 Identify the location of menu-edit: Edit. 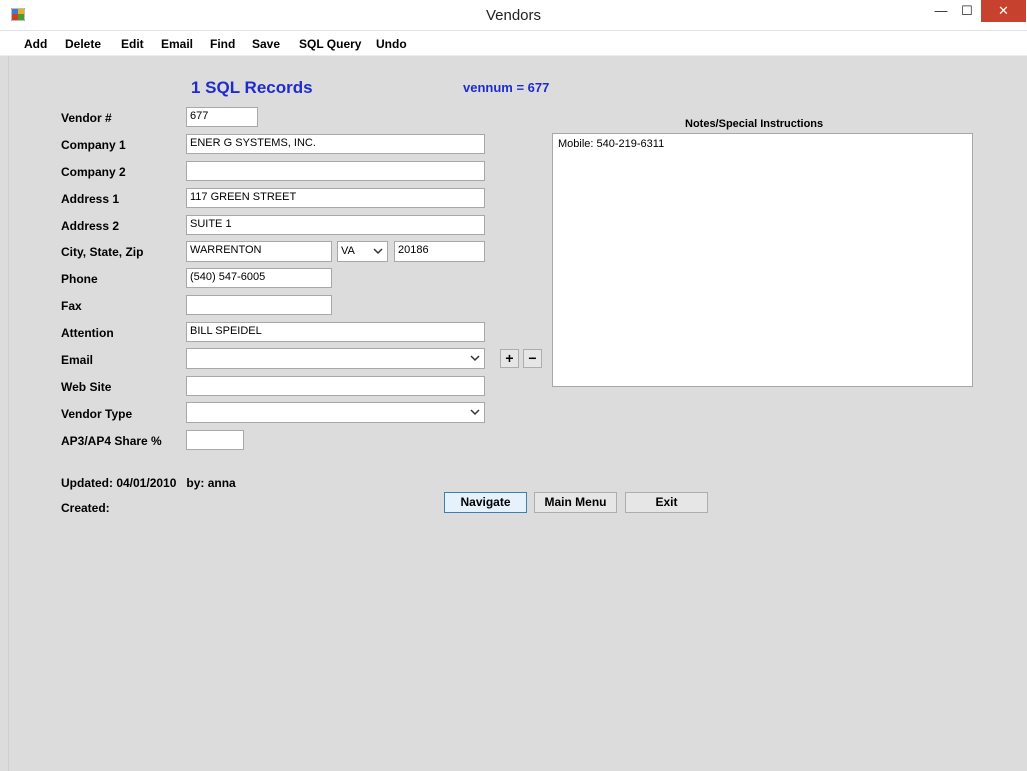
(132, 44).